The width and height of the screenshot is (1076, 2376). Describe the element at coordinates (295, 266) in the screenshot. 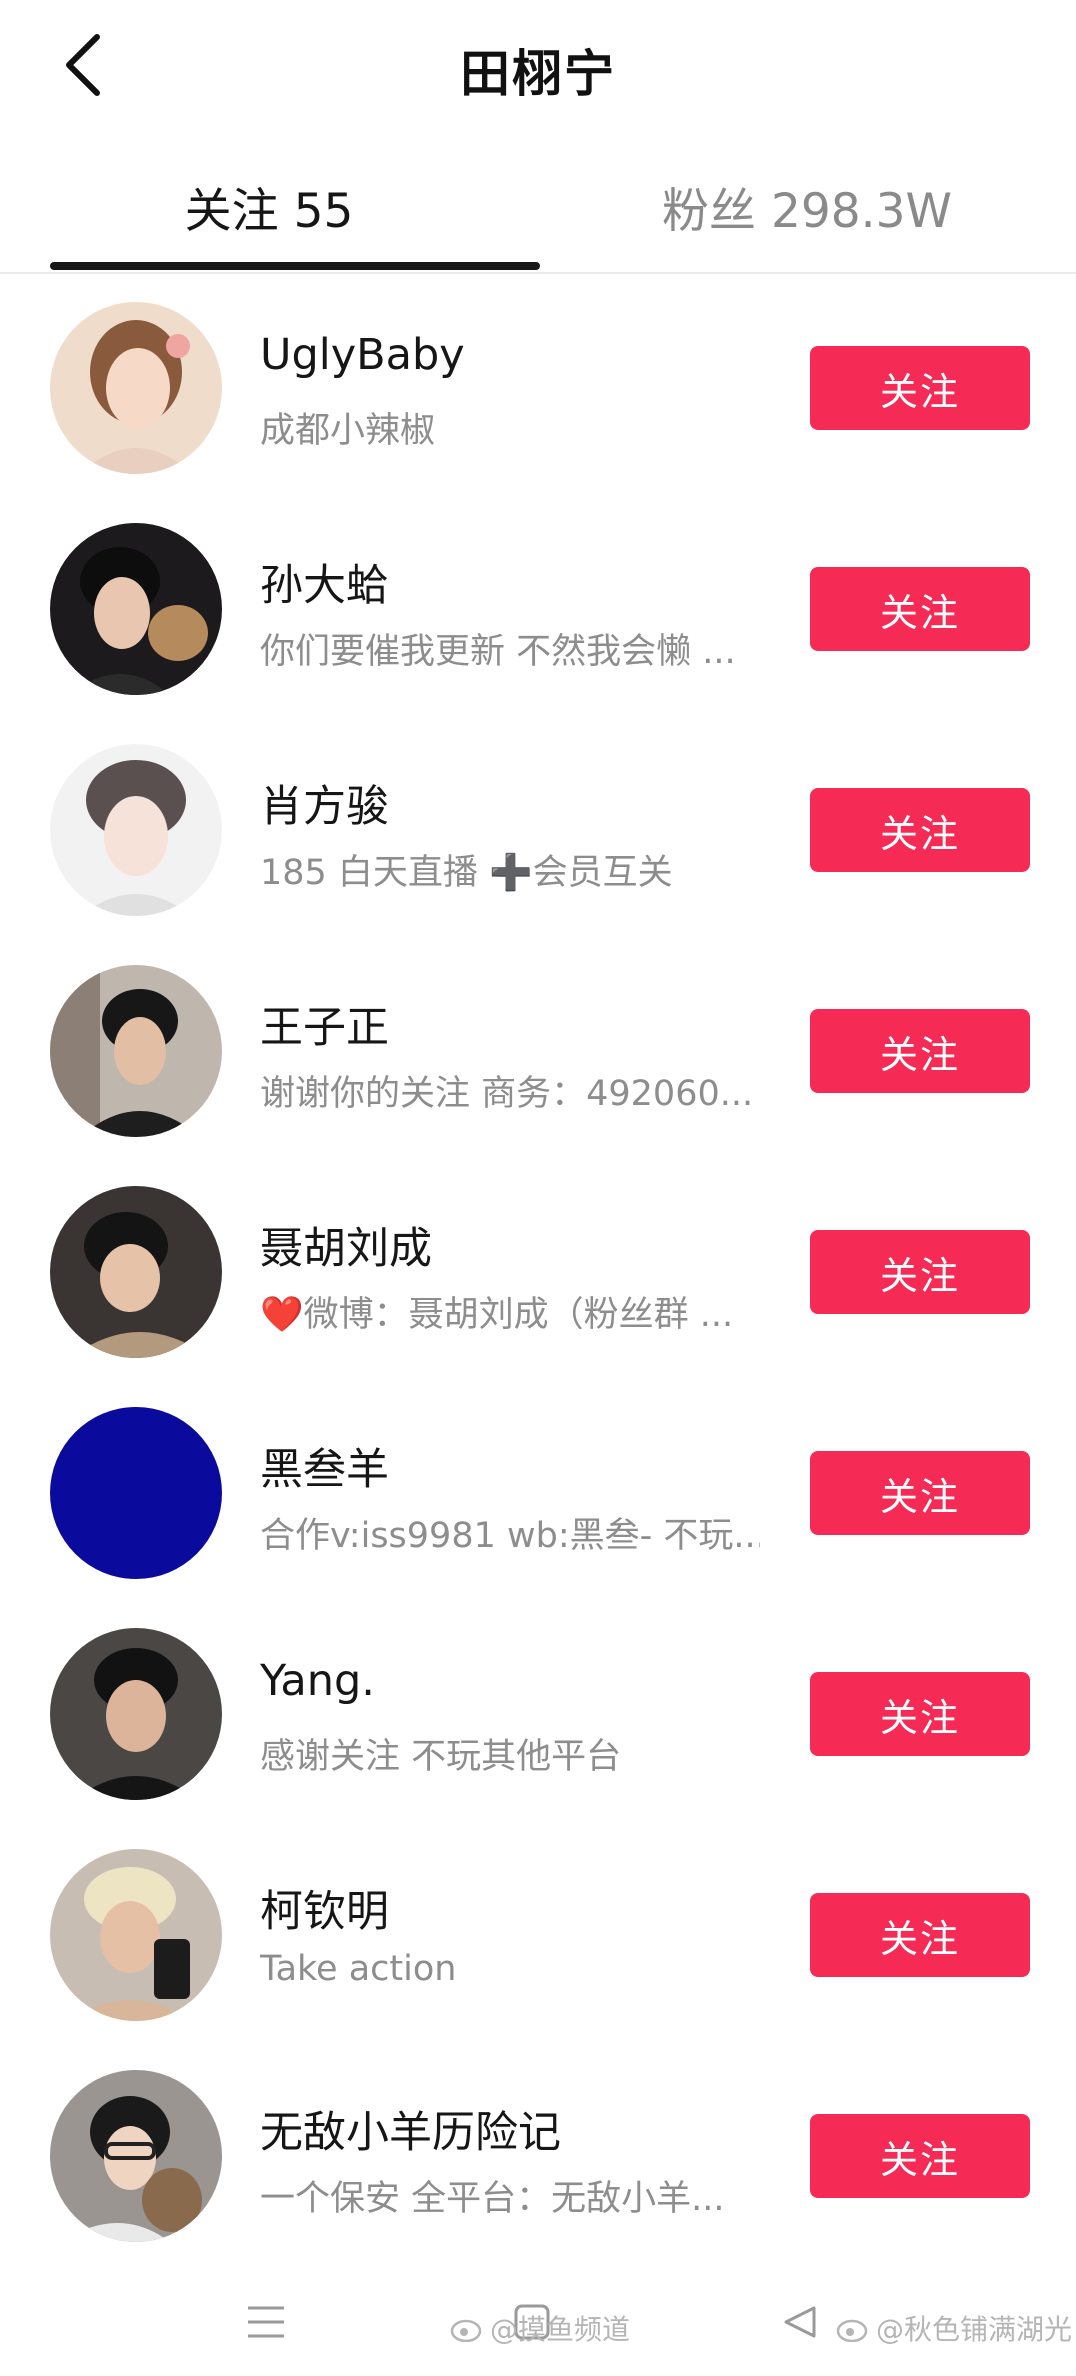

I see `active-tab-indicator` at that location.